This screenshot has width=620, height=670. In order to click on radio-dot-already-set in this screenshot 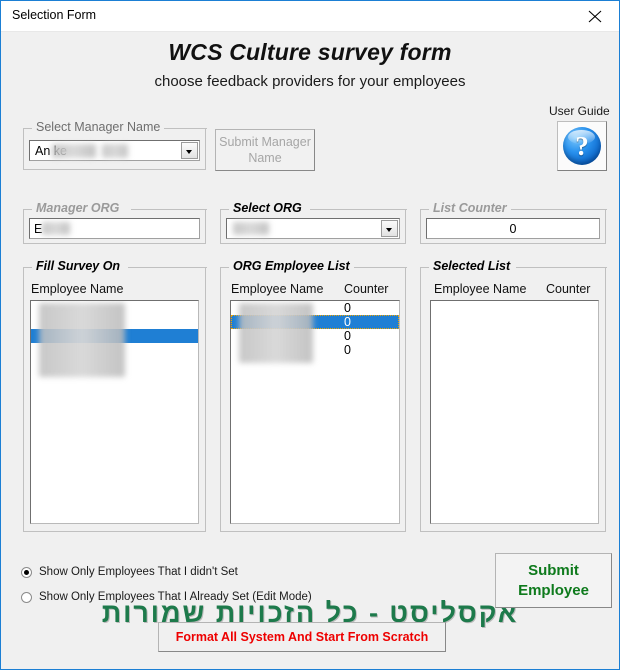, I will do `click(26, 597)`.